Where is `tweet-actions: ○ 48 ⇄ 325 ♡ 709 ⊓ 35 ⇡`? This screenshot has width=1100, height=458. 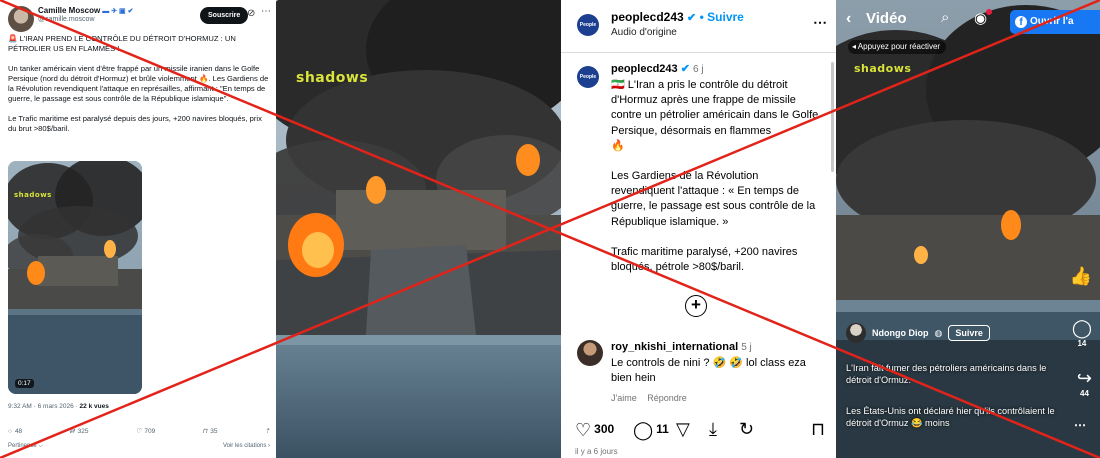 tweet-actions: ○ 48 ⇄ 325 ♡ 709 ⊓ 35 ⇡ is located at coordinates (139, 431).